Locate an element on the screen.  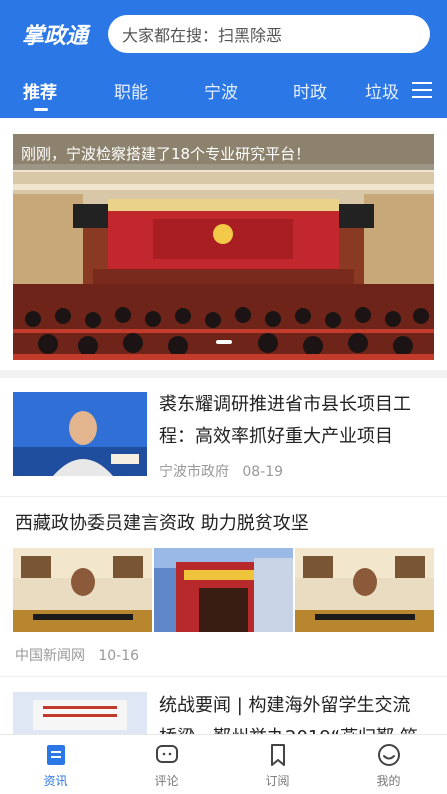
carousel-indicator is located at coordinates (223, 338).